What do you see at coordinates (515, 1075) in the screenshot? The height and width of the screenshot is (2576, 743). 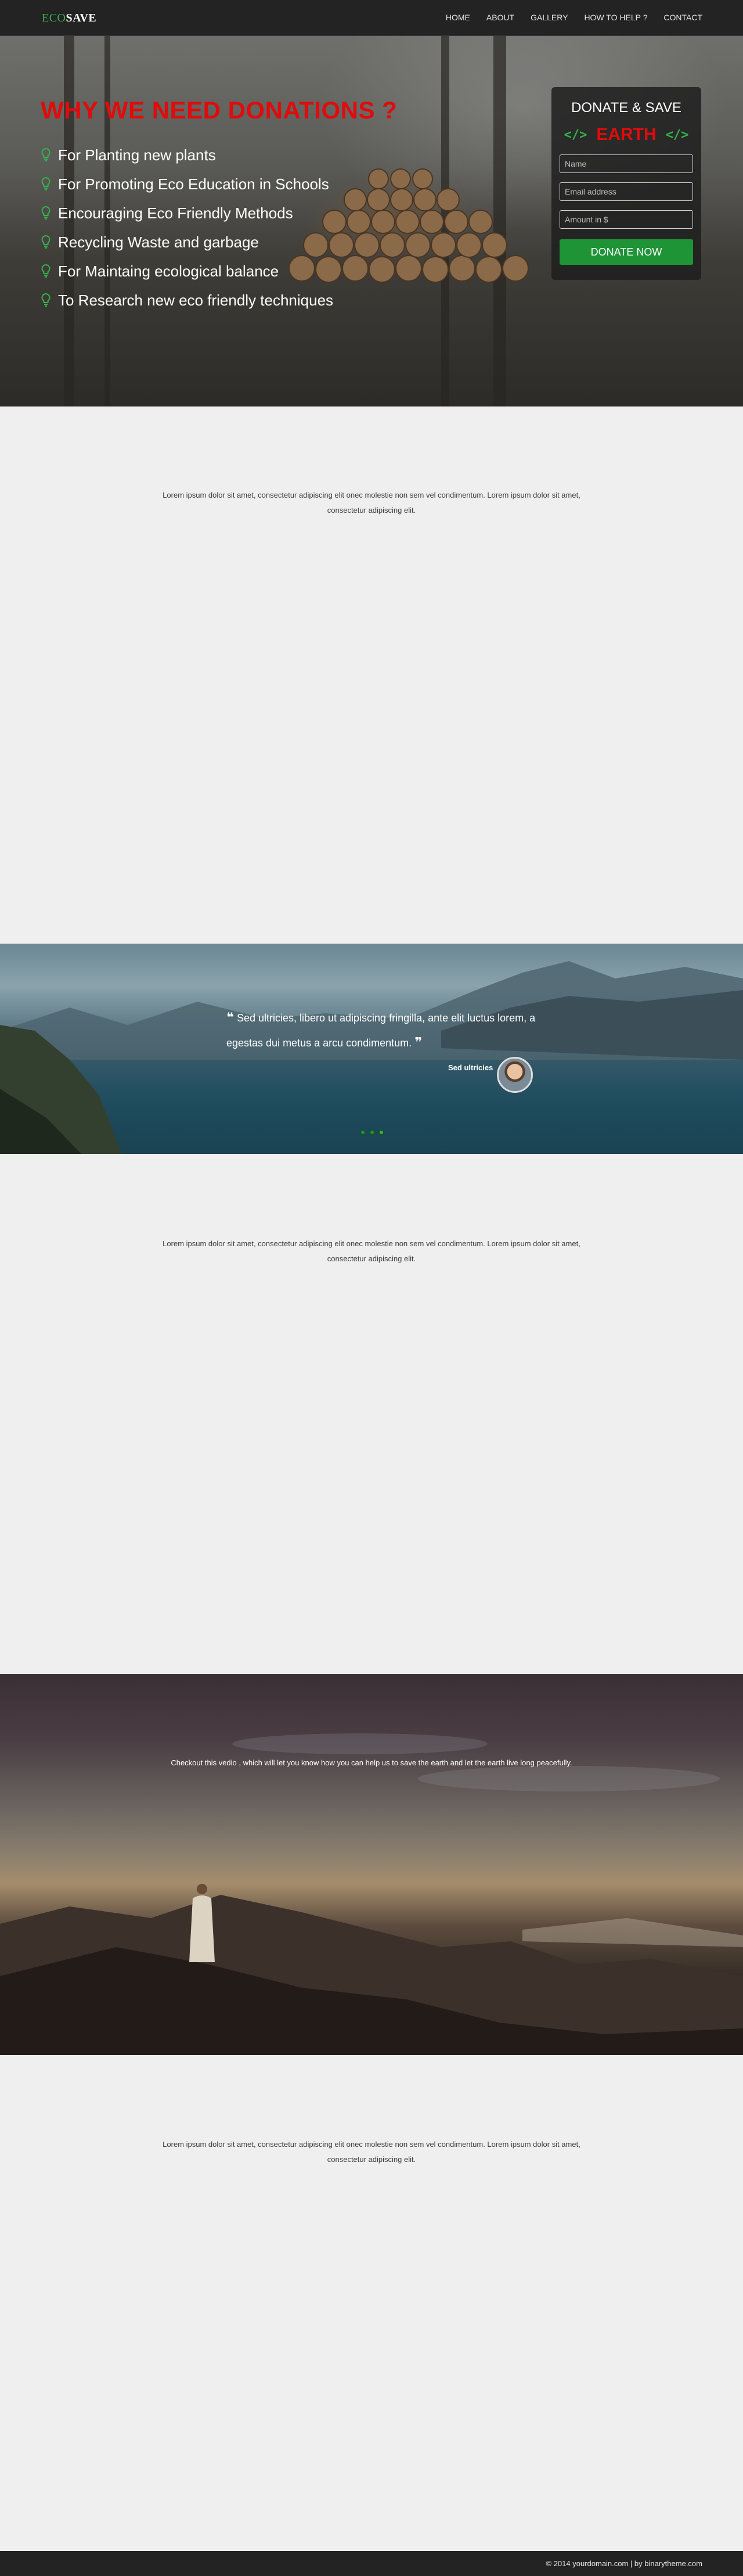 I see `avatar` at bounding box center [515, 1075].